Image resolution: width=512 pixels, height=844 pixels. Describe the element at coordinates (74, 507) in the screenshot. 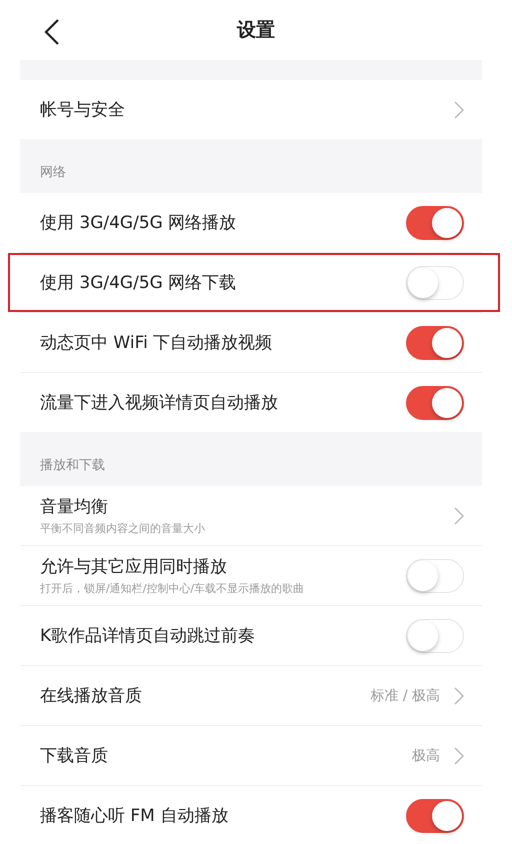

I see `setting-label: 音量均衡` at that location.